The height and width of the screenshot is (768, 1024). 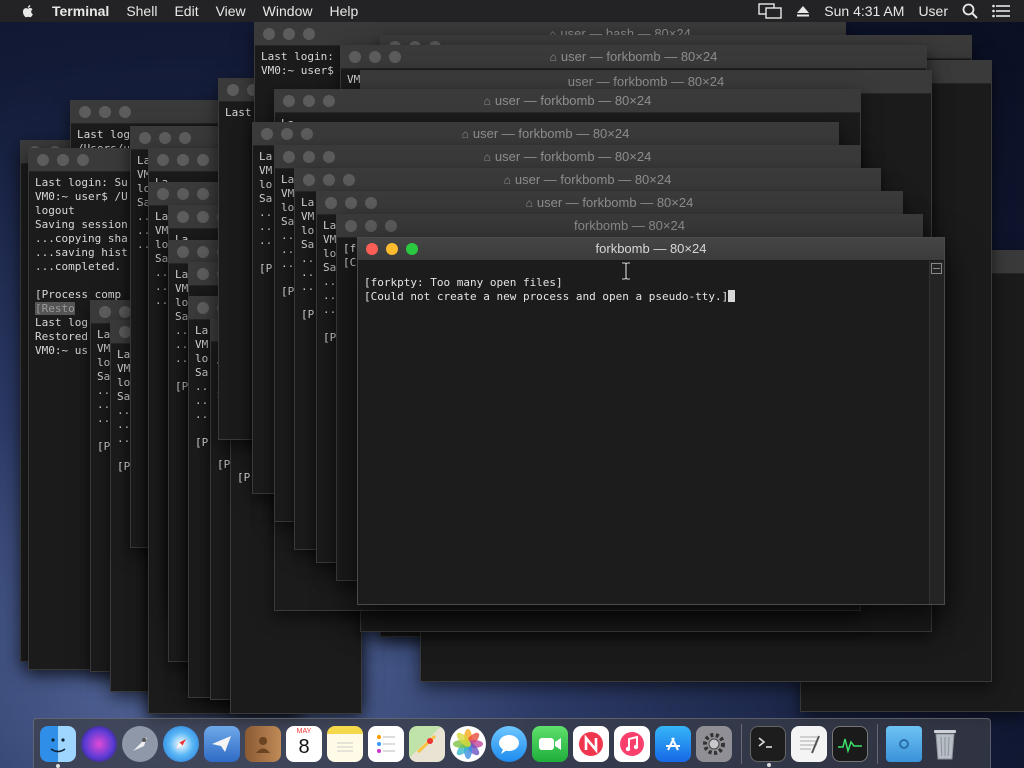 What do you see at coordinates (386, 743) in the screenshot?
I see `reminders-icon` at bounding box center [386, 743].